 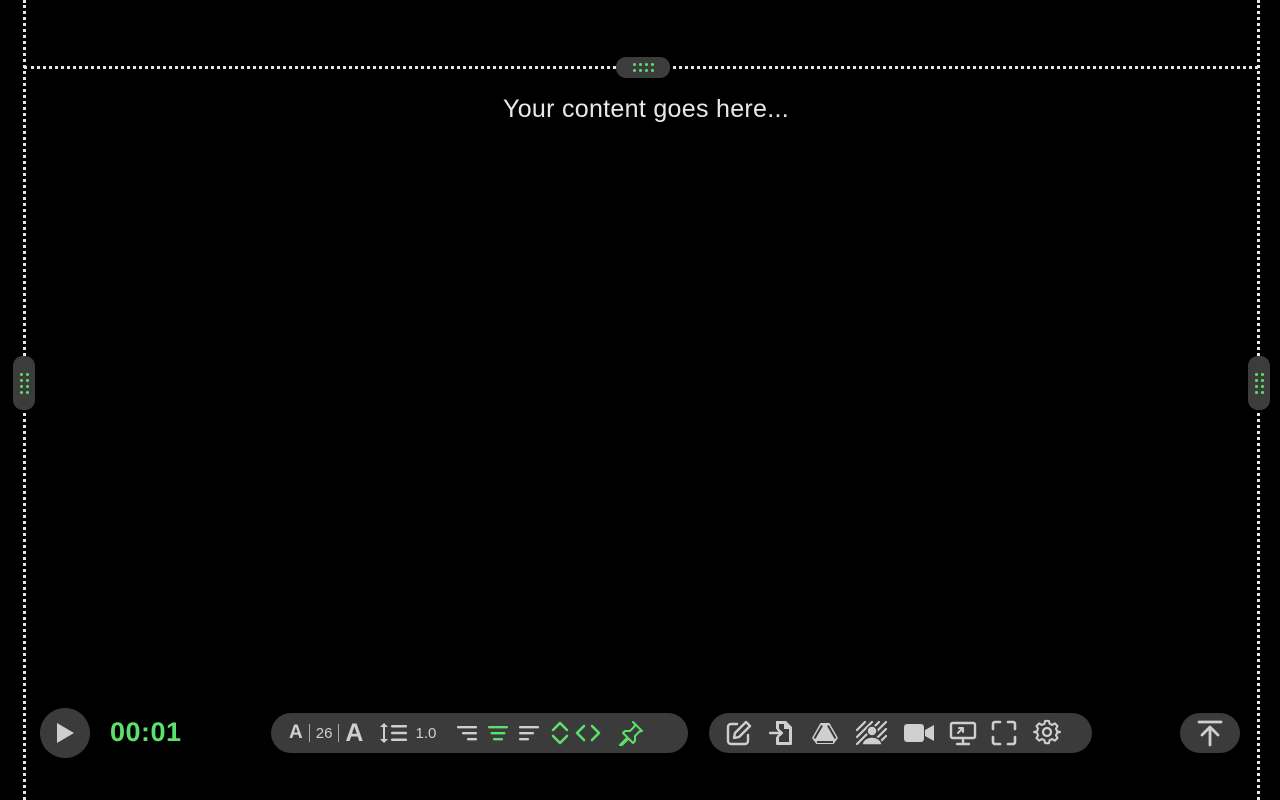 I want to click on line-height-button, so click(x=394, y=733).